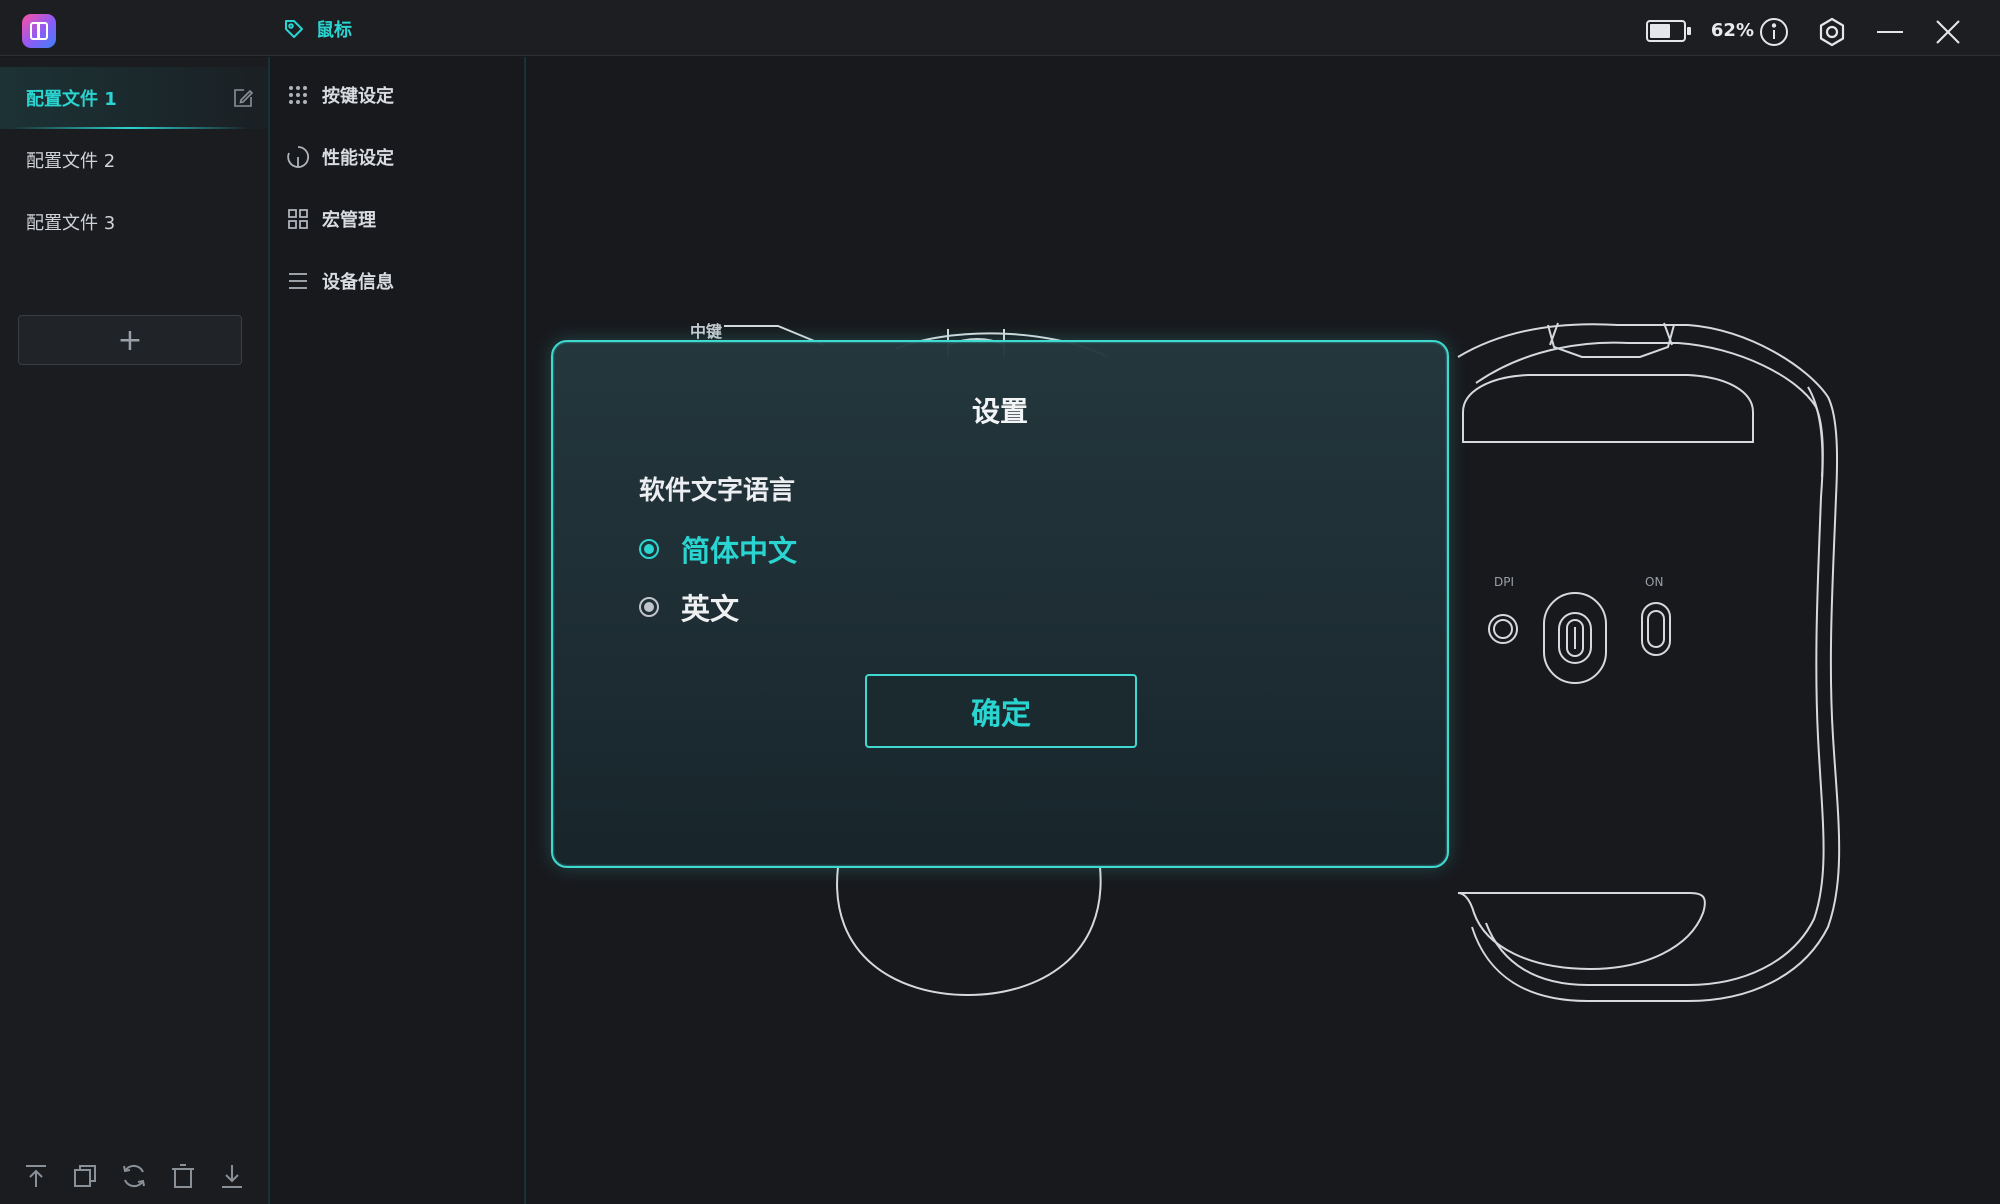 The image size is (2000, 1204). What do you see at coordinates (710, 609) in the screenshot?
I see `language-option-label: 英文` at bounding box center [710, 609].